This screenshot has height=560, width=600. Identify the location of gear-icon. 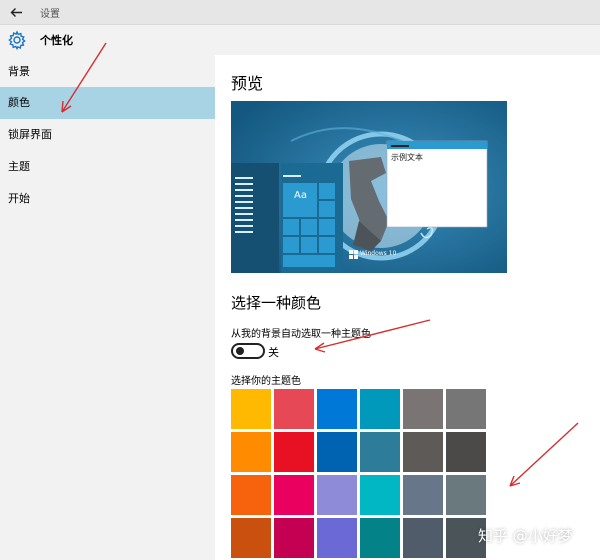
(17, 40).